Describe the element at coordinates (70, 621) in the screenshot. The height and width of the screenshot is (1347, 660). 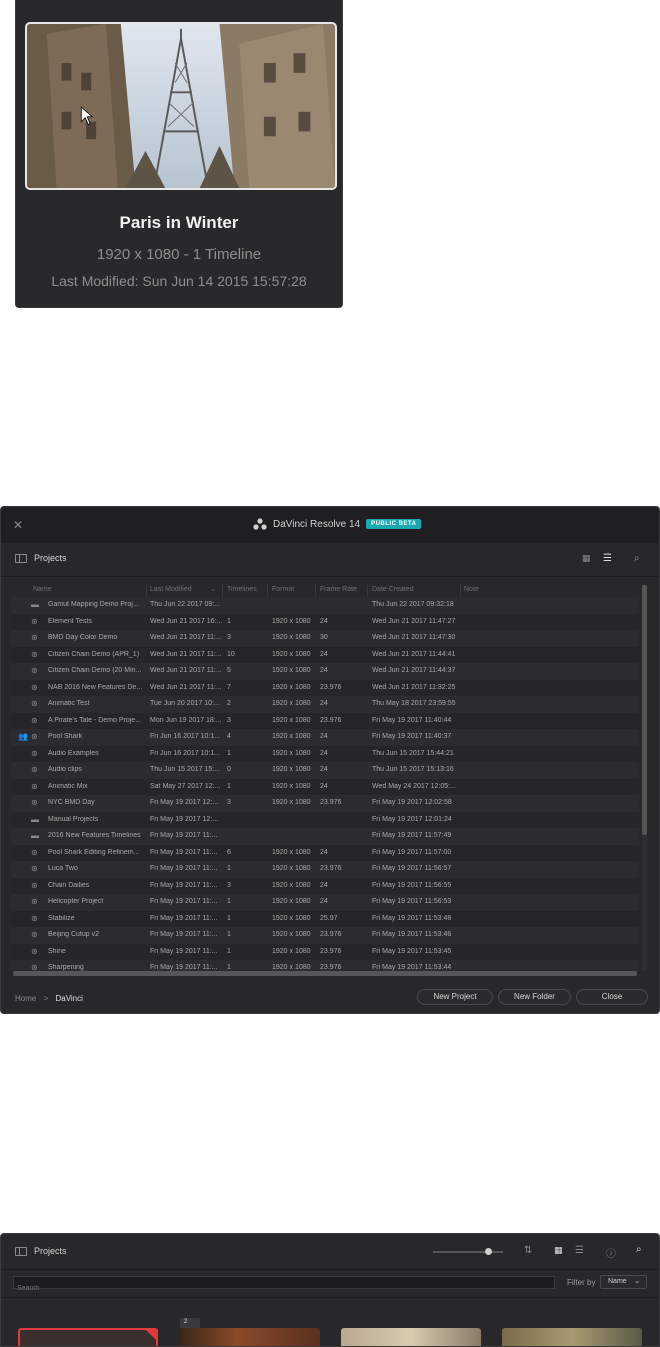
I see `cell-name: Element Tests` at that location.